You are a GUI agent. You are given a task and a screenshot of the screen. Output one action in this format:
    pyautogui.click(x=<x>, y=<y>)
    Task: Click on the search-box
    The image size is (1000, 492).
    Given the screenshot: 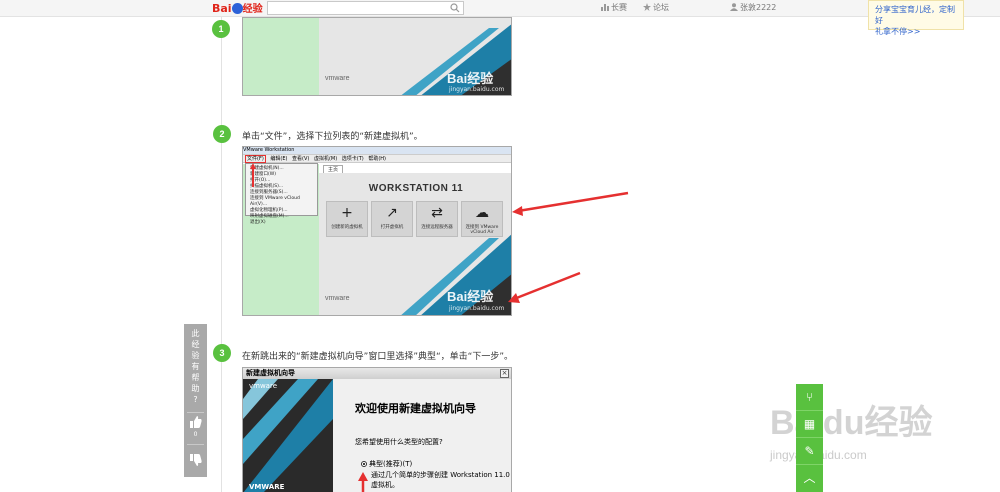 What is the action you would take?
    pyautogui.click(x=365, y=8)
    